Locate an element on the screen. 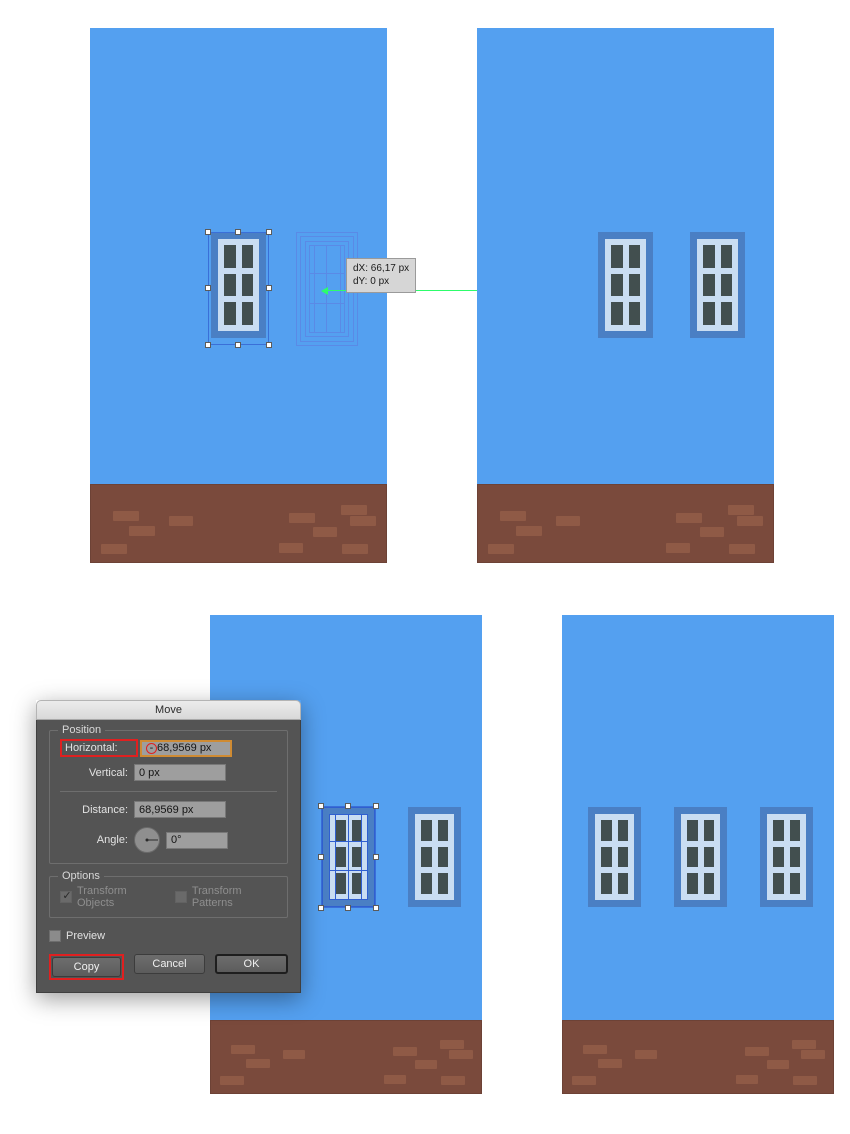 This screenshot has height=1134, width=850. transform-objects-label: Transform Objects is located at coordinates (102, 897).